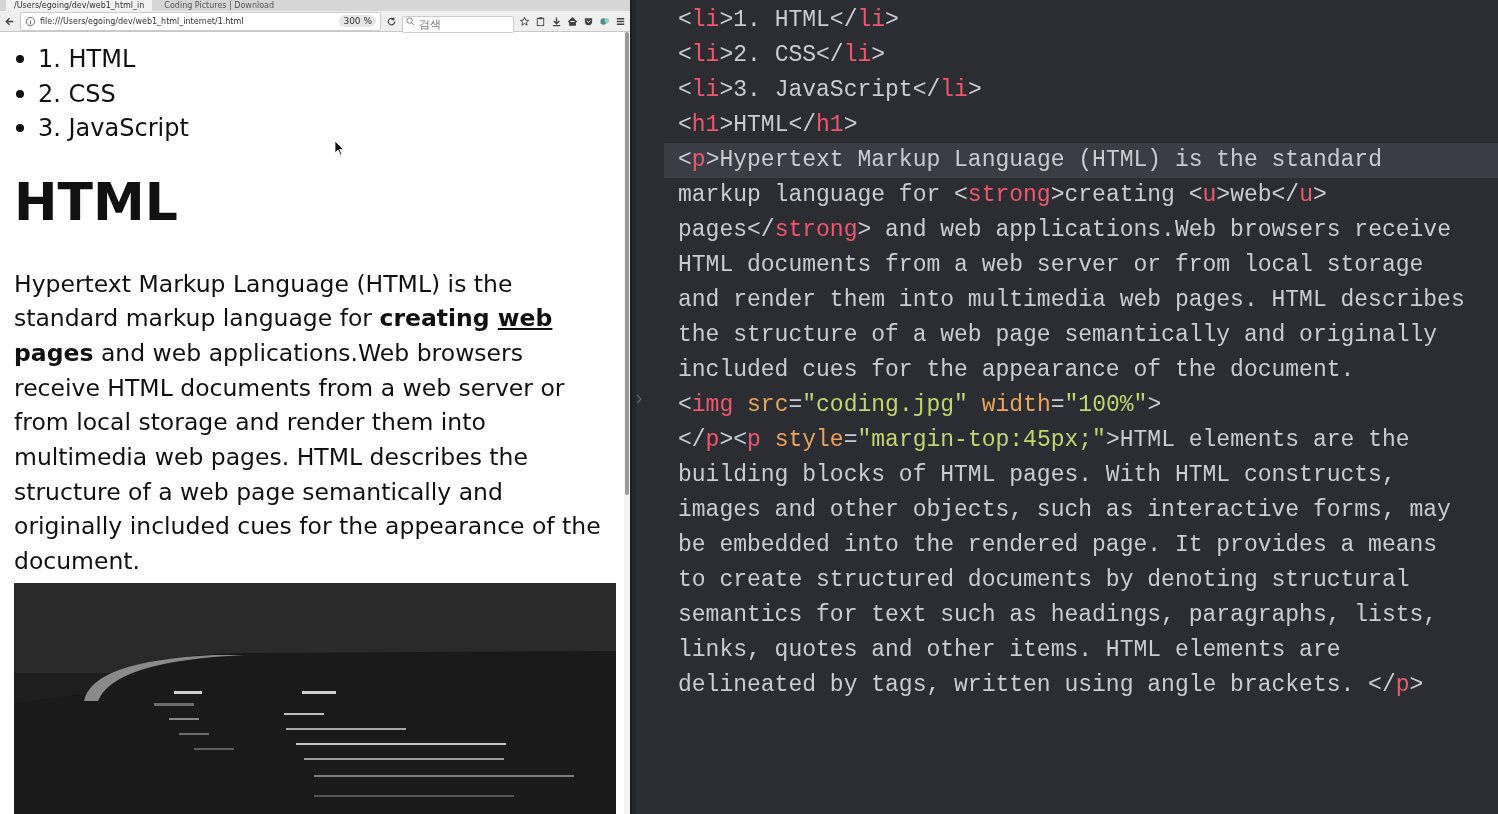  Describe the element at coordinates (1058, 335) in the screenshot. I see `code-line: the structure of a web page semantically and originally` at that location.